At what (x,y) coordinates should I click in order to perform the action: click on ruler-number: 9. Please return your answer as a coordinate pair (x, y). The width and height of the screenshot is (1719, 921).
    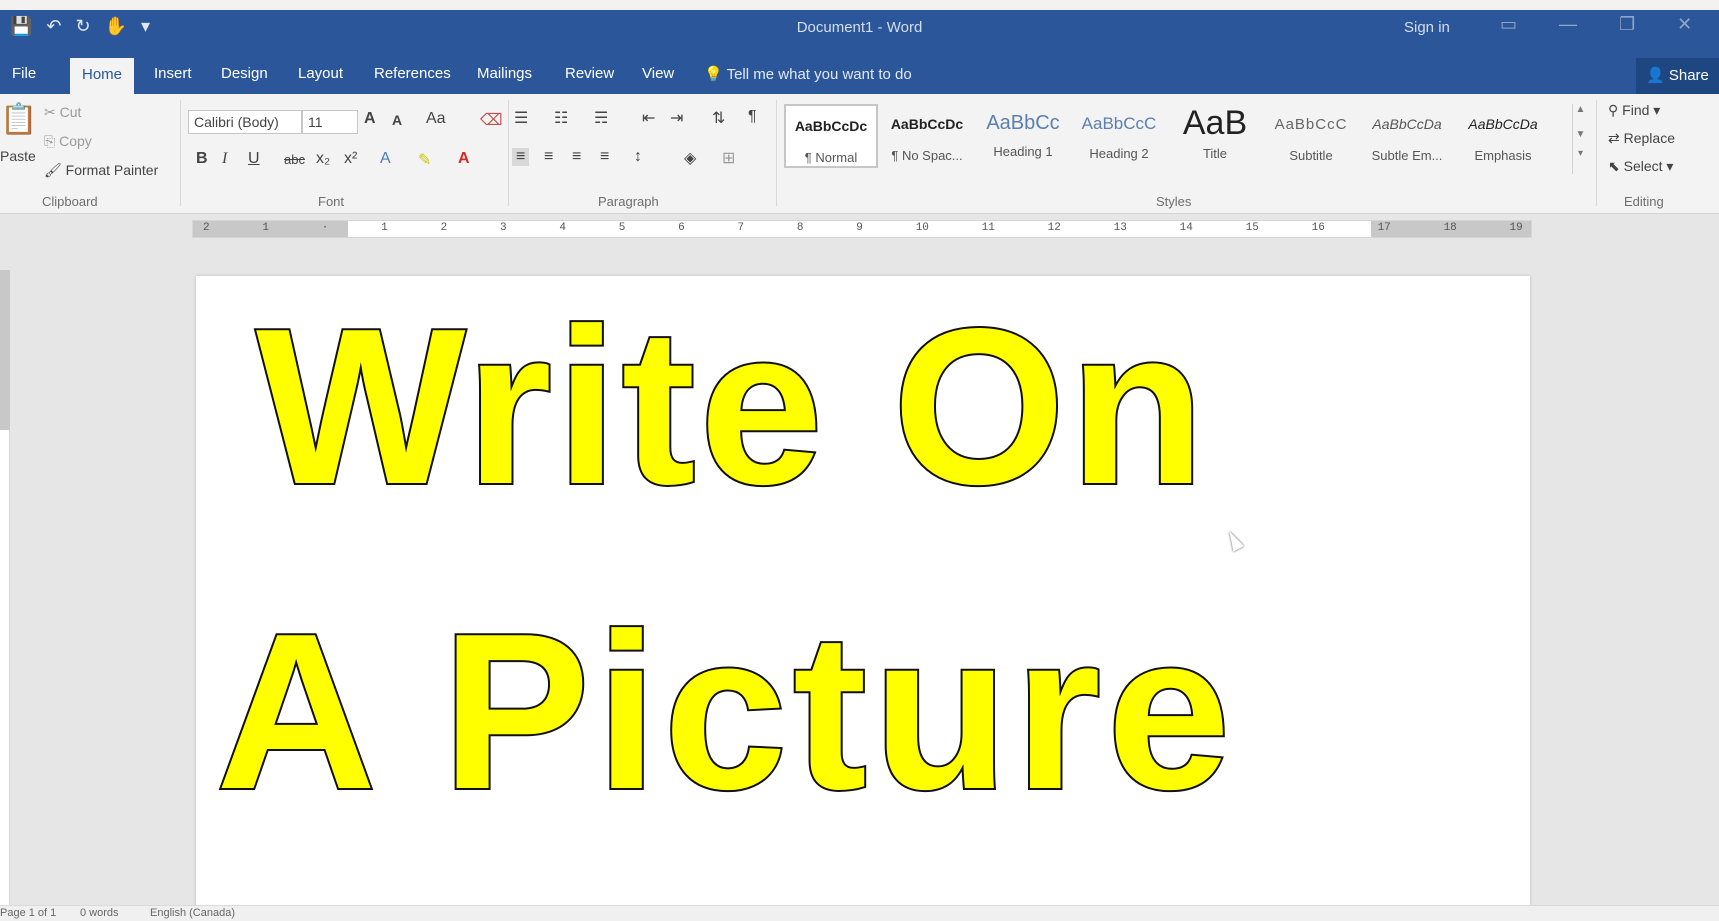
    Looking at the image, I should click on (859, 228).